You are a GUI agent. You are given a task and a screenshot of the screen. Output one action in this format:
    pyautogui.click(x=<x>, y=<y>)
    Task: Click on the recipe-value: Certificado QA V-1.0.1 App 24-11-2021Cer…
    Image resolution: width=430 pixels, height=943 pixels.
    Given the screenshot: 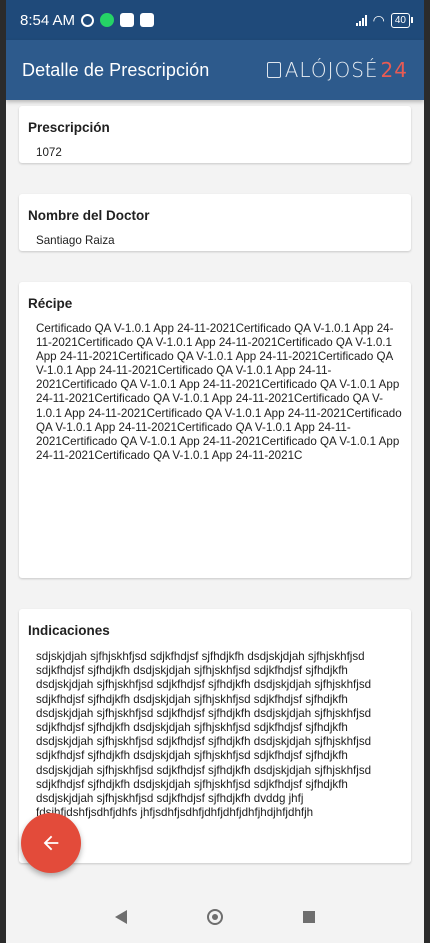 What is the action you would take?
    pyautogui.click(x=219, y=392)
    